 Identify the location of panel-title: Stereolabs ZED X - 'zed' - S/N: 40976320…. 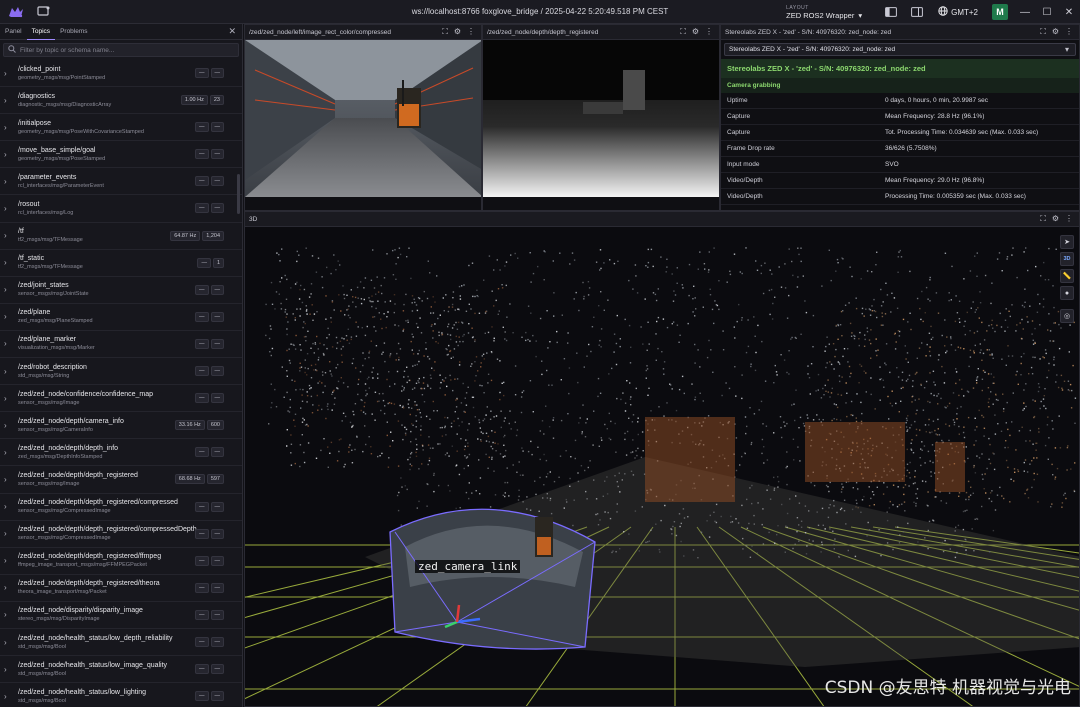
(808, 32).